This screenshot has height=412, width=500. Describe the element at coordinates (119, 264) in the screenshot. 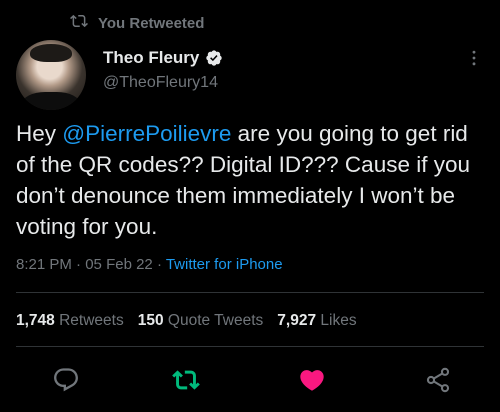

I see `tweet-date: 05 Feb 22` at that location.